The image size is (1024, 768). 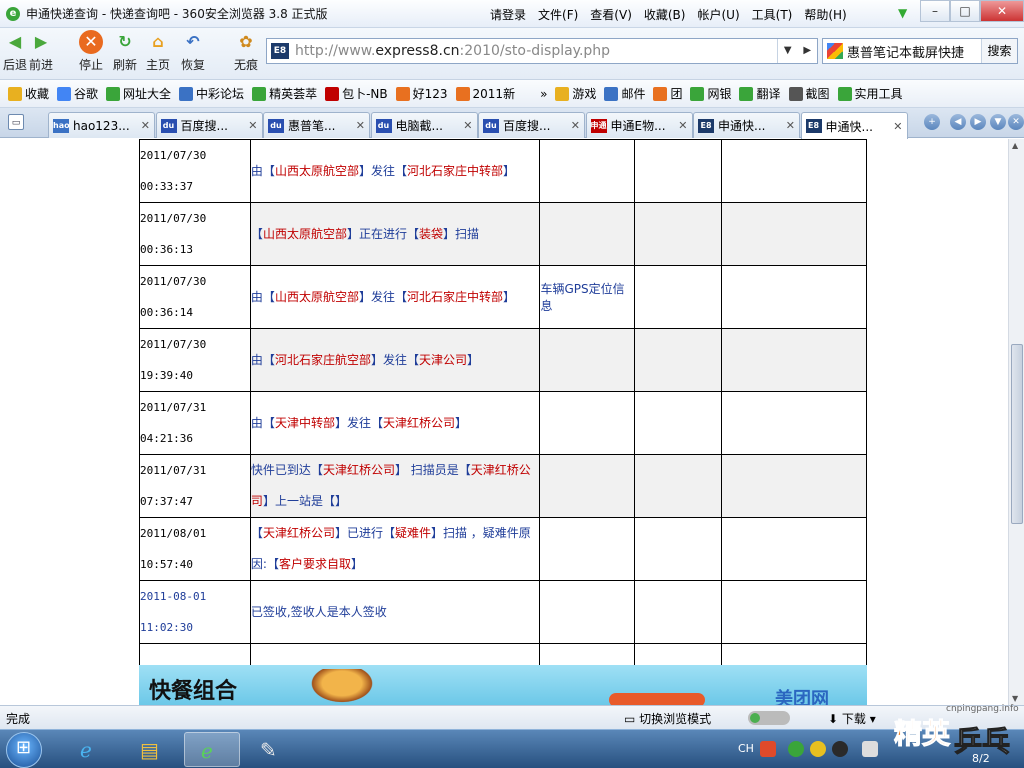 What do you see at coordinates (1016, 122) in the screenshot?
I see `tab-close-all-icon: ✕` at bounding box center [1016, 122].